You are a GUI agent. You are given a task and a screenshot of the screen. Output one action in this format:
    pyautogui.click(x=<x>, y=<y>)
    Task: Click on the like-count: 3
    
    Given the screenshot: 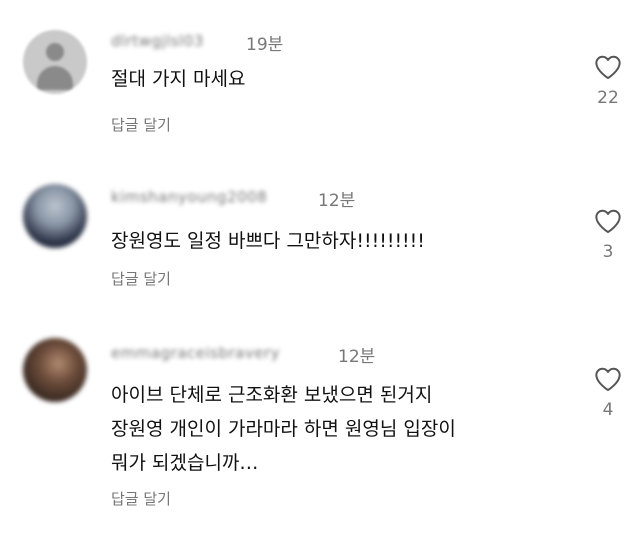 What is the action you would take?
    pyautogui.click(x=608, y=252)
    